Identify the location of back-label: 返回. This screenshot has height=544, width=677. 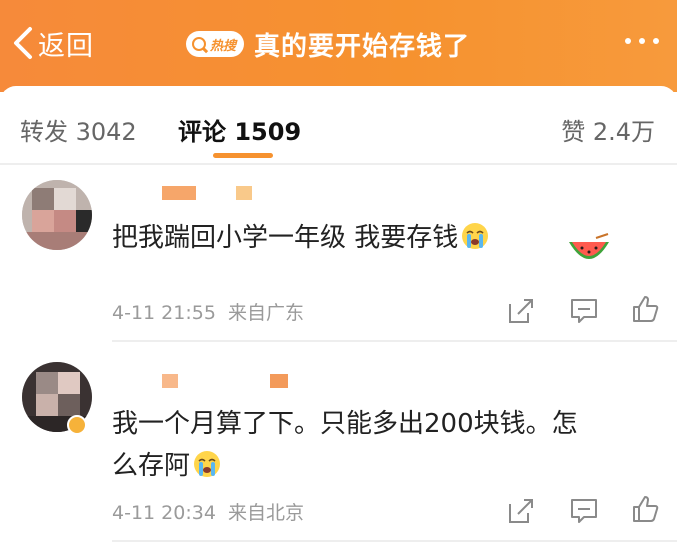
(66, 46).